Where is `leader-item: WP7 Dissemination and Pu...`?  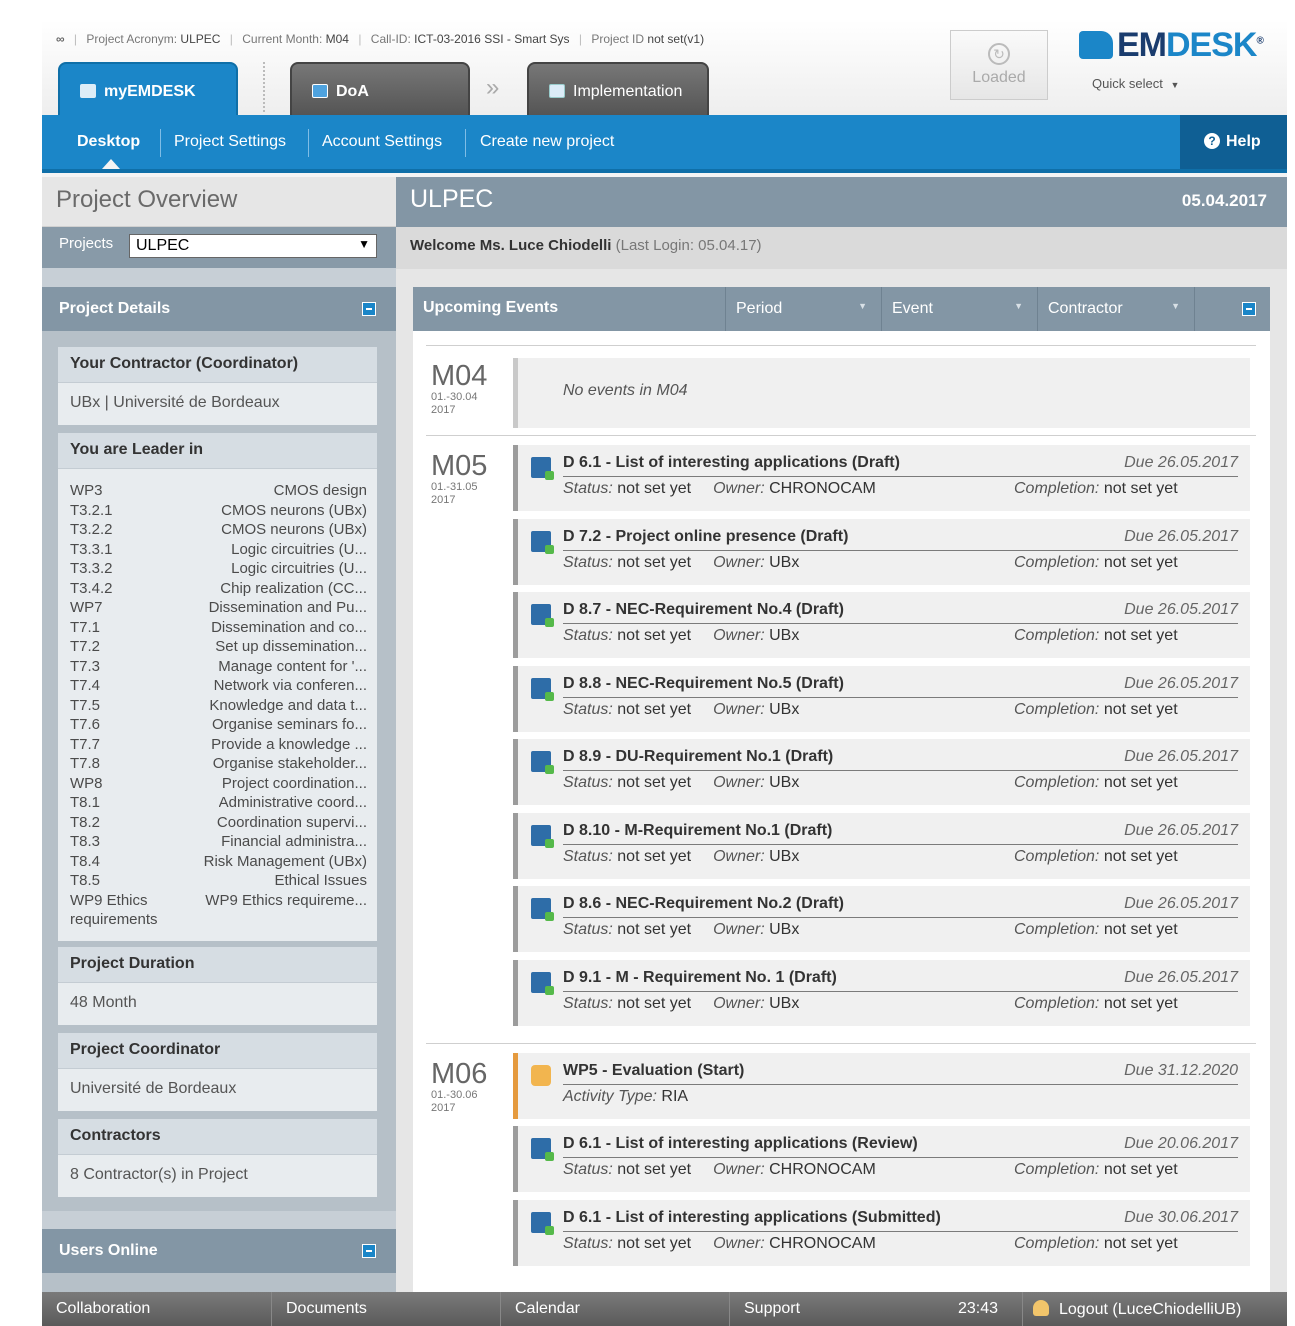
leader-item: WP7 Dissemination and Pu... is located at coordinates (218, 608).